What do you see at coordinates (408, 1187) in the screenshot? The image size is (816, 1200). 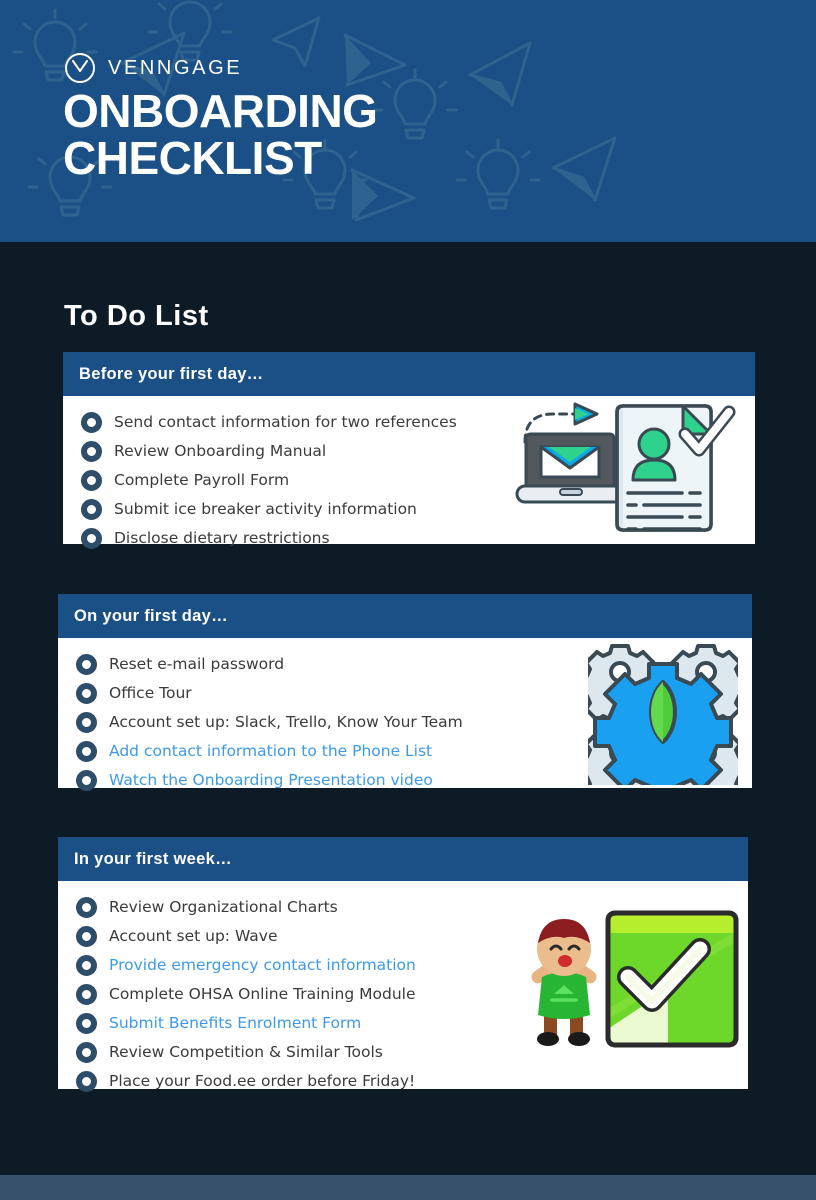 I see `footer-strip` at bounding box center [408, 1187].